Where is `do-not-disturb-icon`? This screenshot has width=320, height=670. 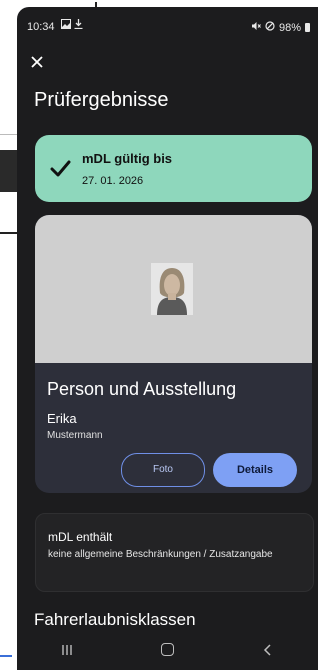 do-not-disturb-icon is located at coordinates (270, 27).